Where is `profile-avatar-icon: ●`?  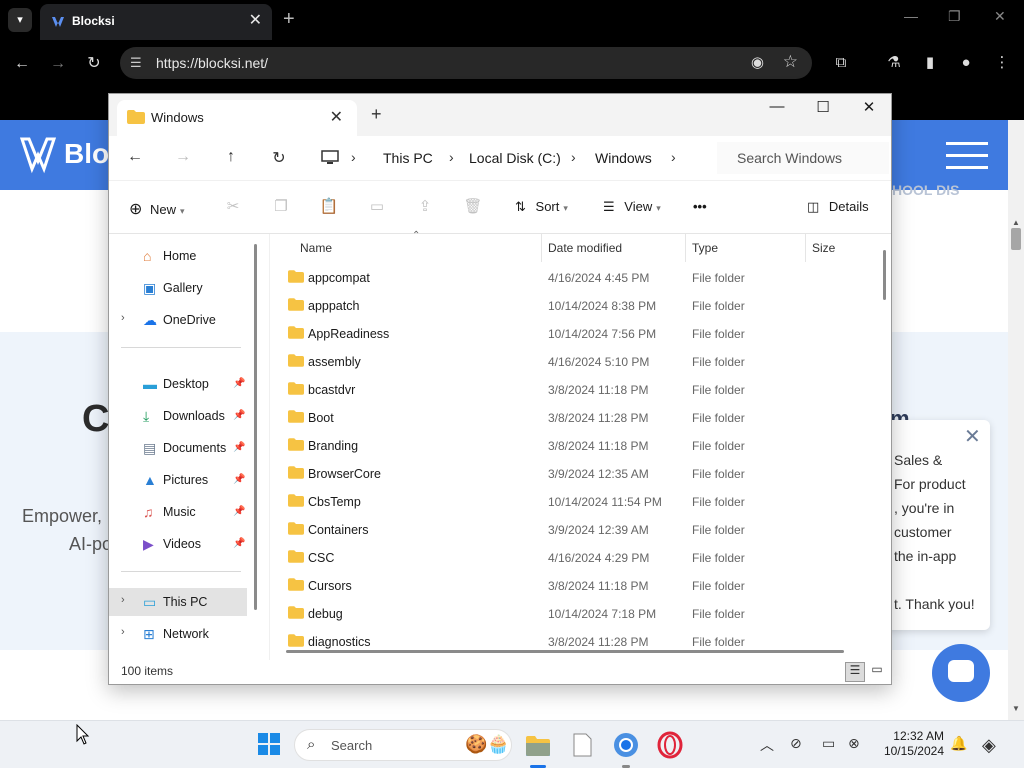 profile-avatar-icon: ● is located at coordinates (966, 63).